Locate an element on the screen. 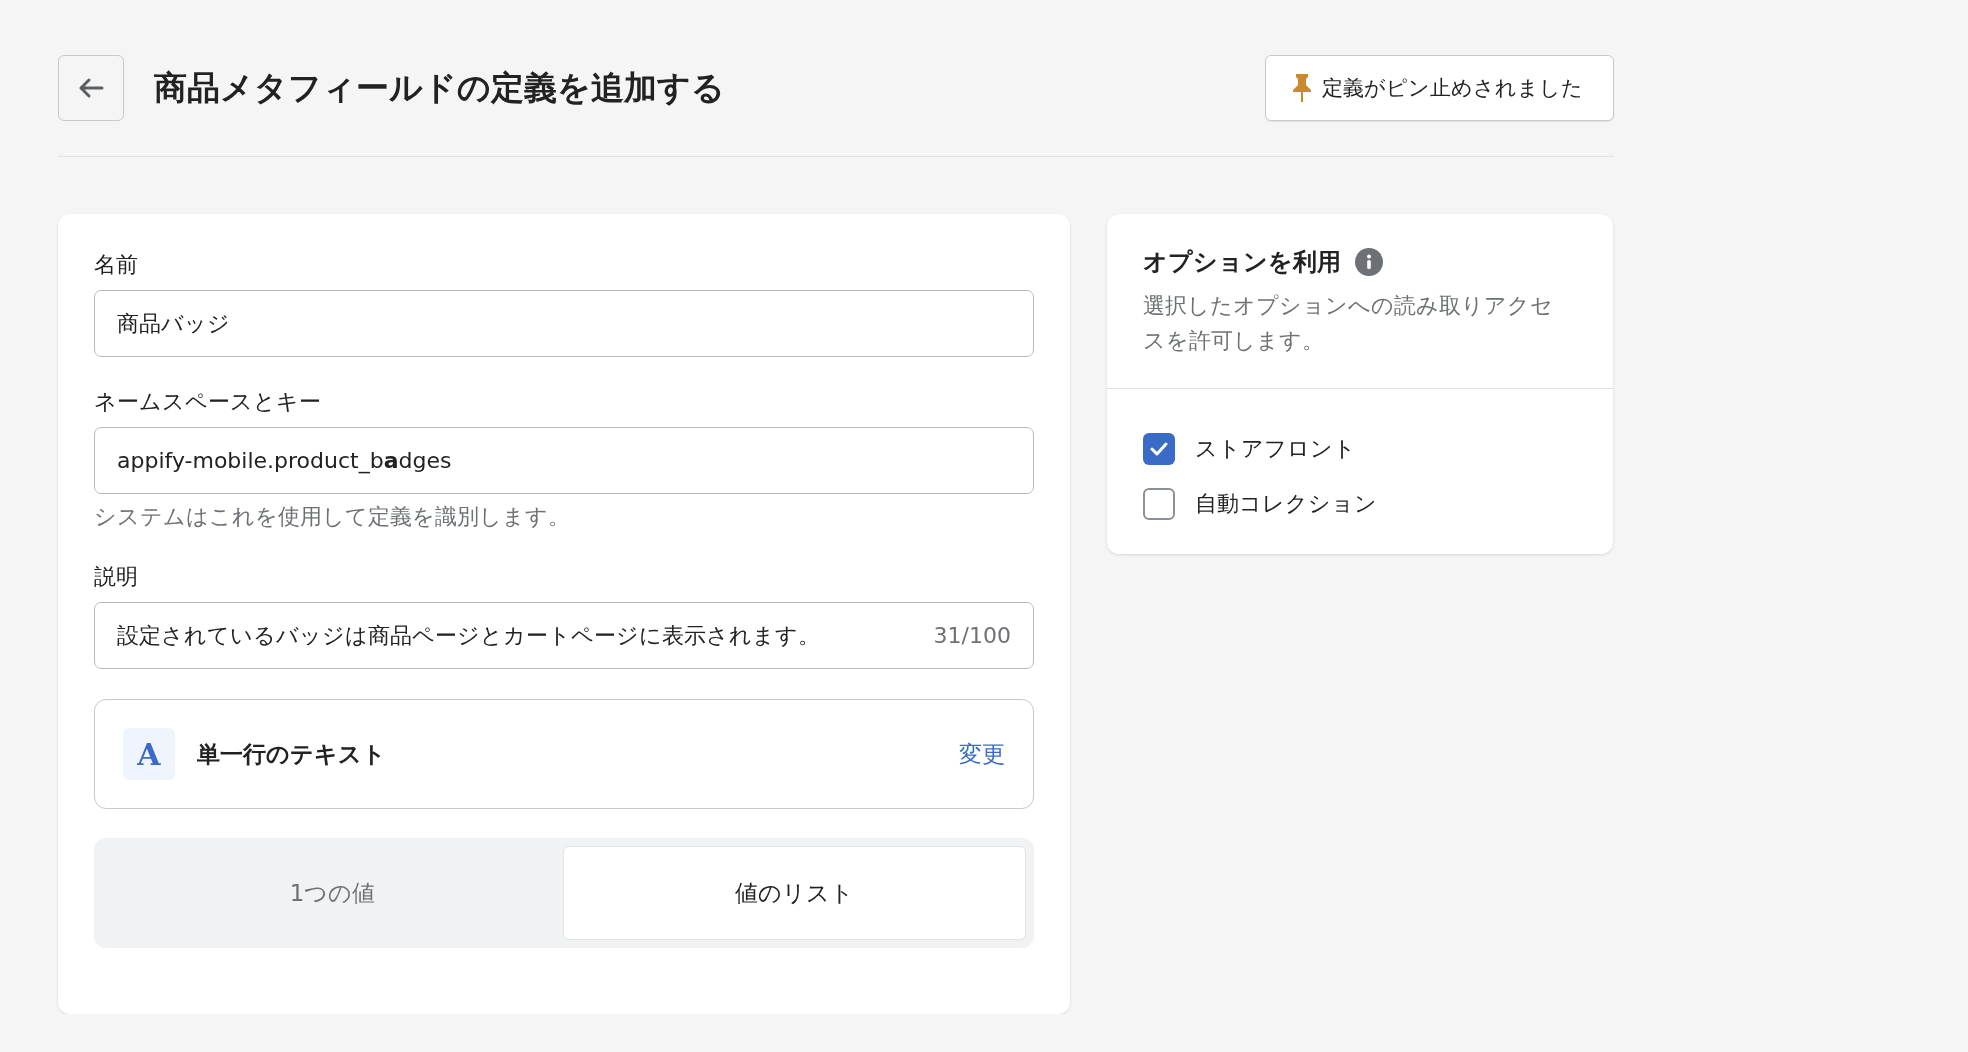  change-link: 変更 is located at coordinates (982, 754).